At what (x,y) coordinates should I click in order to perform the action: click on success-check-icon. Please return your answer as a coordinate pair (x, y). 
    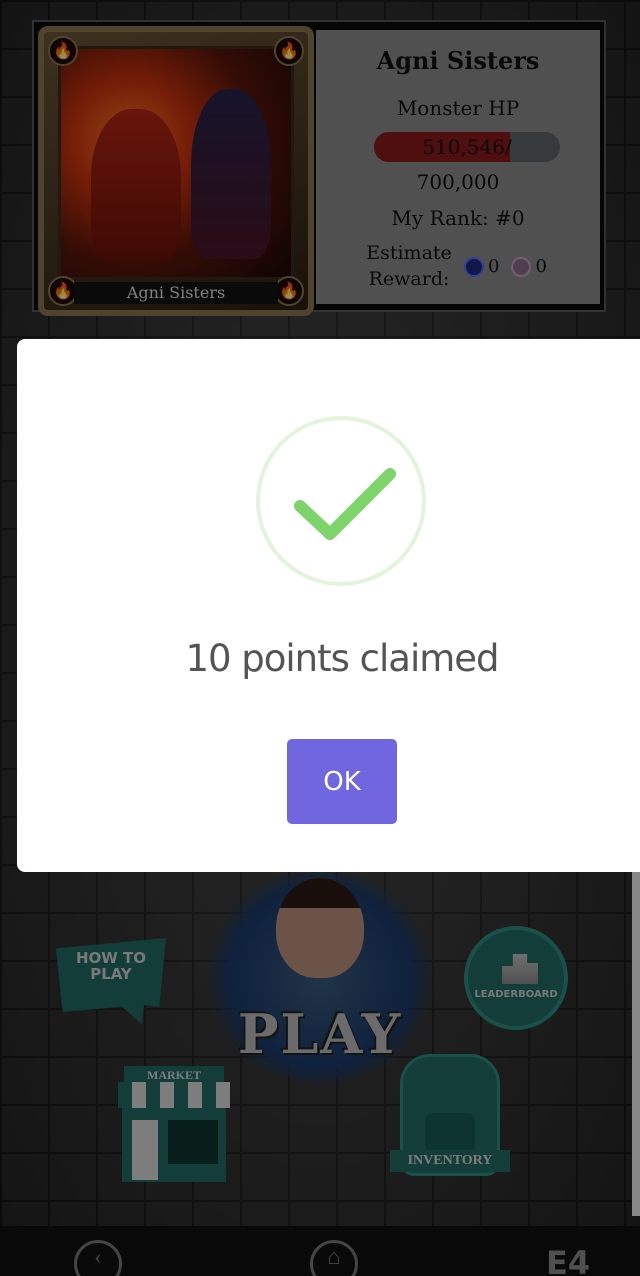
    Looking at the image, I should click on (341, 501).